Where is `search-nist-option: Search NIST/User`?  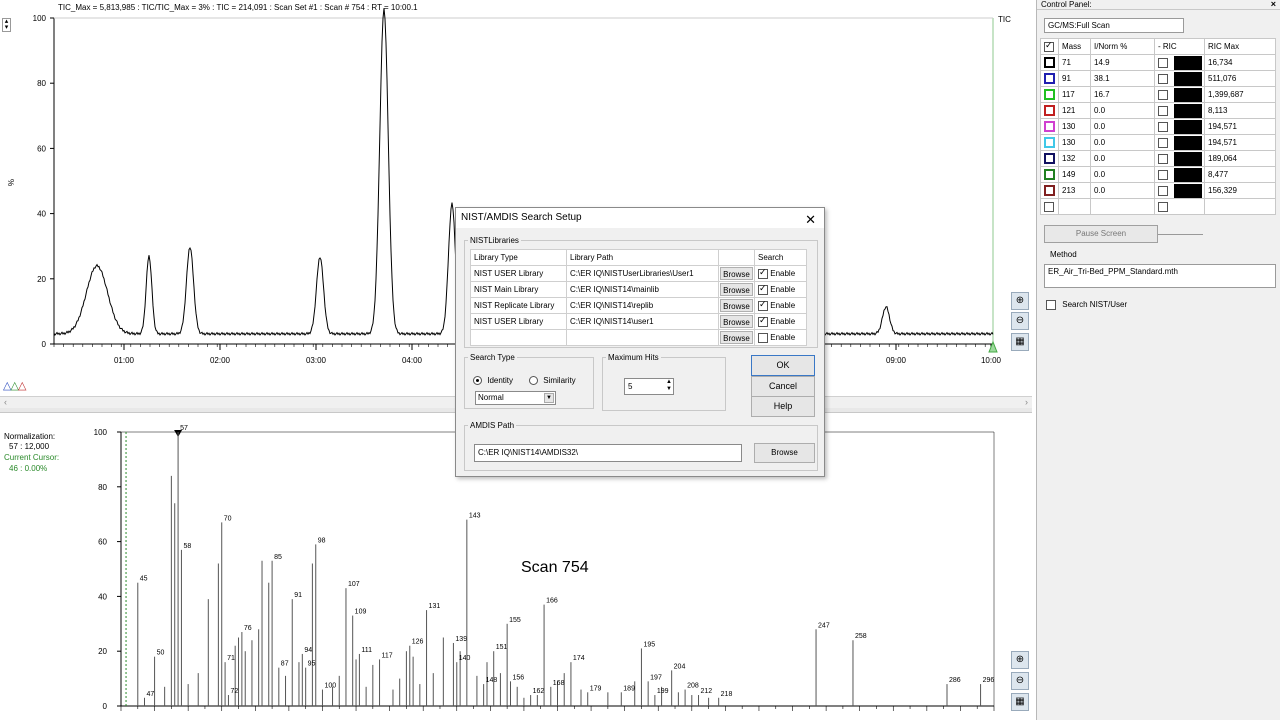
search-nist-option: Search NIST/User is located at coordinates (1086, 305).